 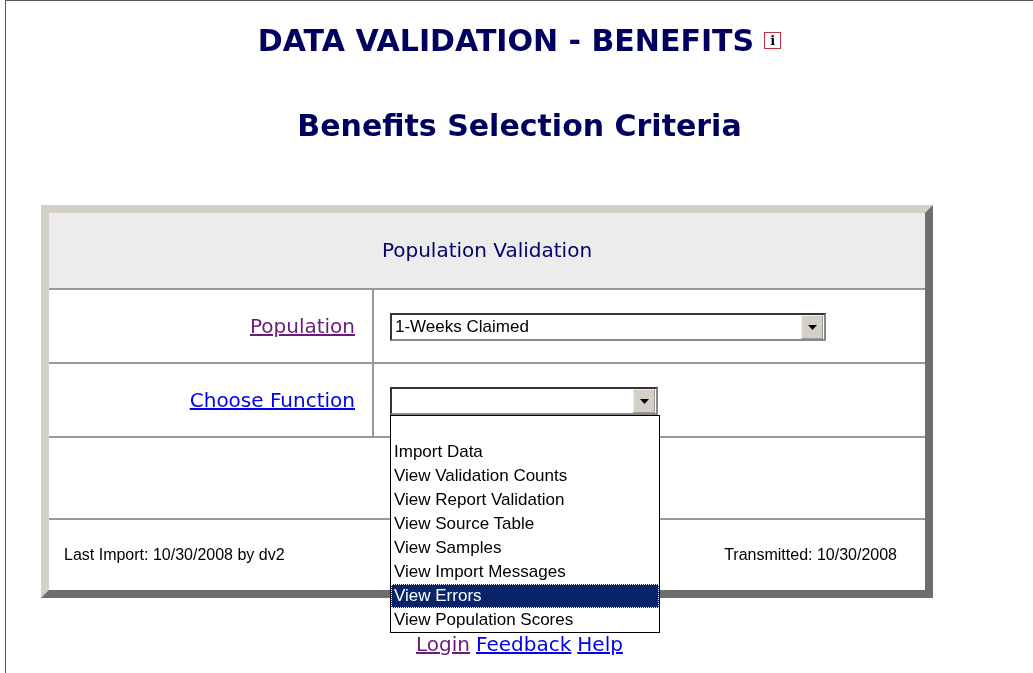 I want to click on page-subtitle: Benefits Selection Criteria, so click(x=519, y=125).